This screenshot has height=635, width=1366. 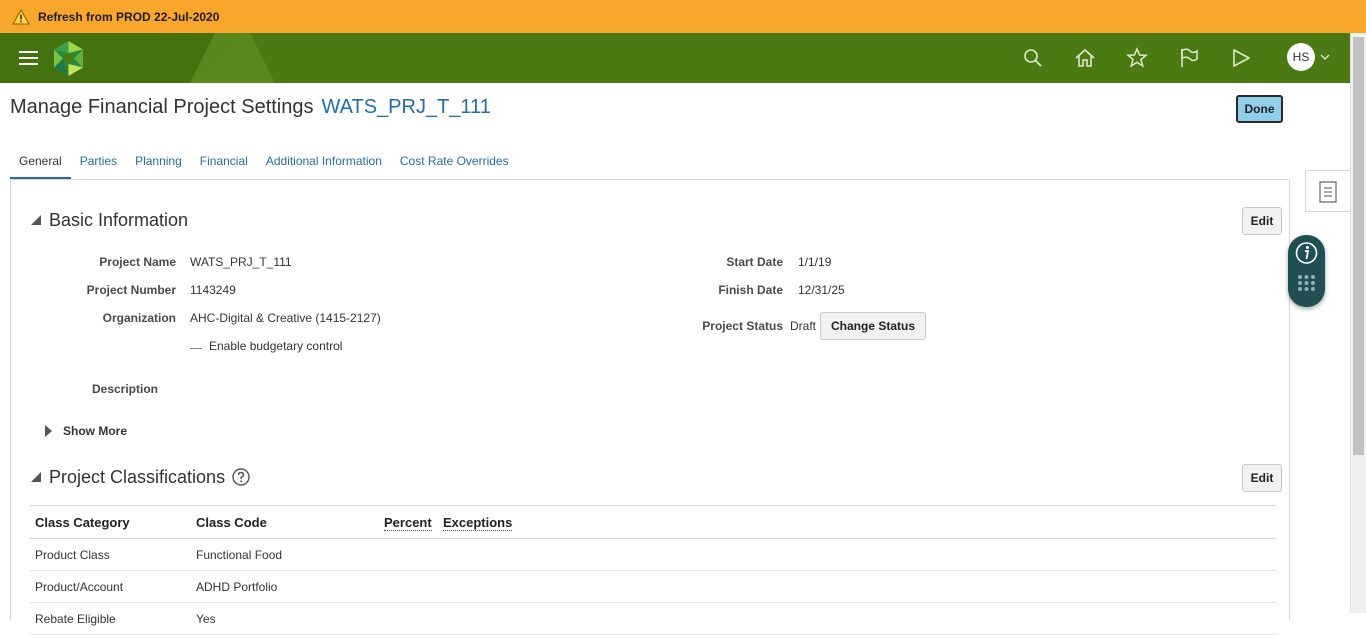 I want to click on show-more-toggle: Show More, so click(x=86, y=431).